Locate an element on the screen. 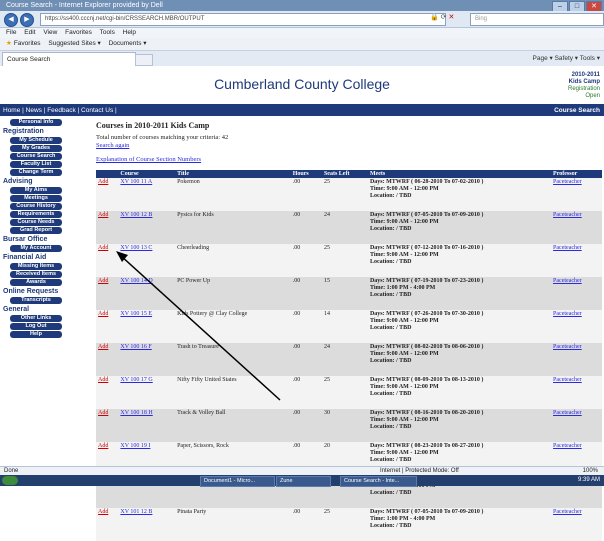 The height and width of the screenshot is (541, 604). sidebar-item-help: Help is located at coordinates (36, 334).